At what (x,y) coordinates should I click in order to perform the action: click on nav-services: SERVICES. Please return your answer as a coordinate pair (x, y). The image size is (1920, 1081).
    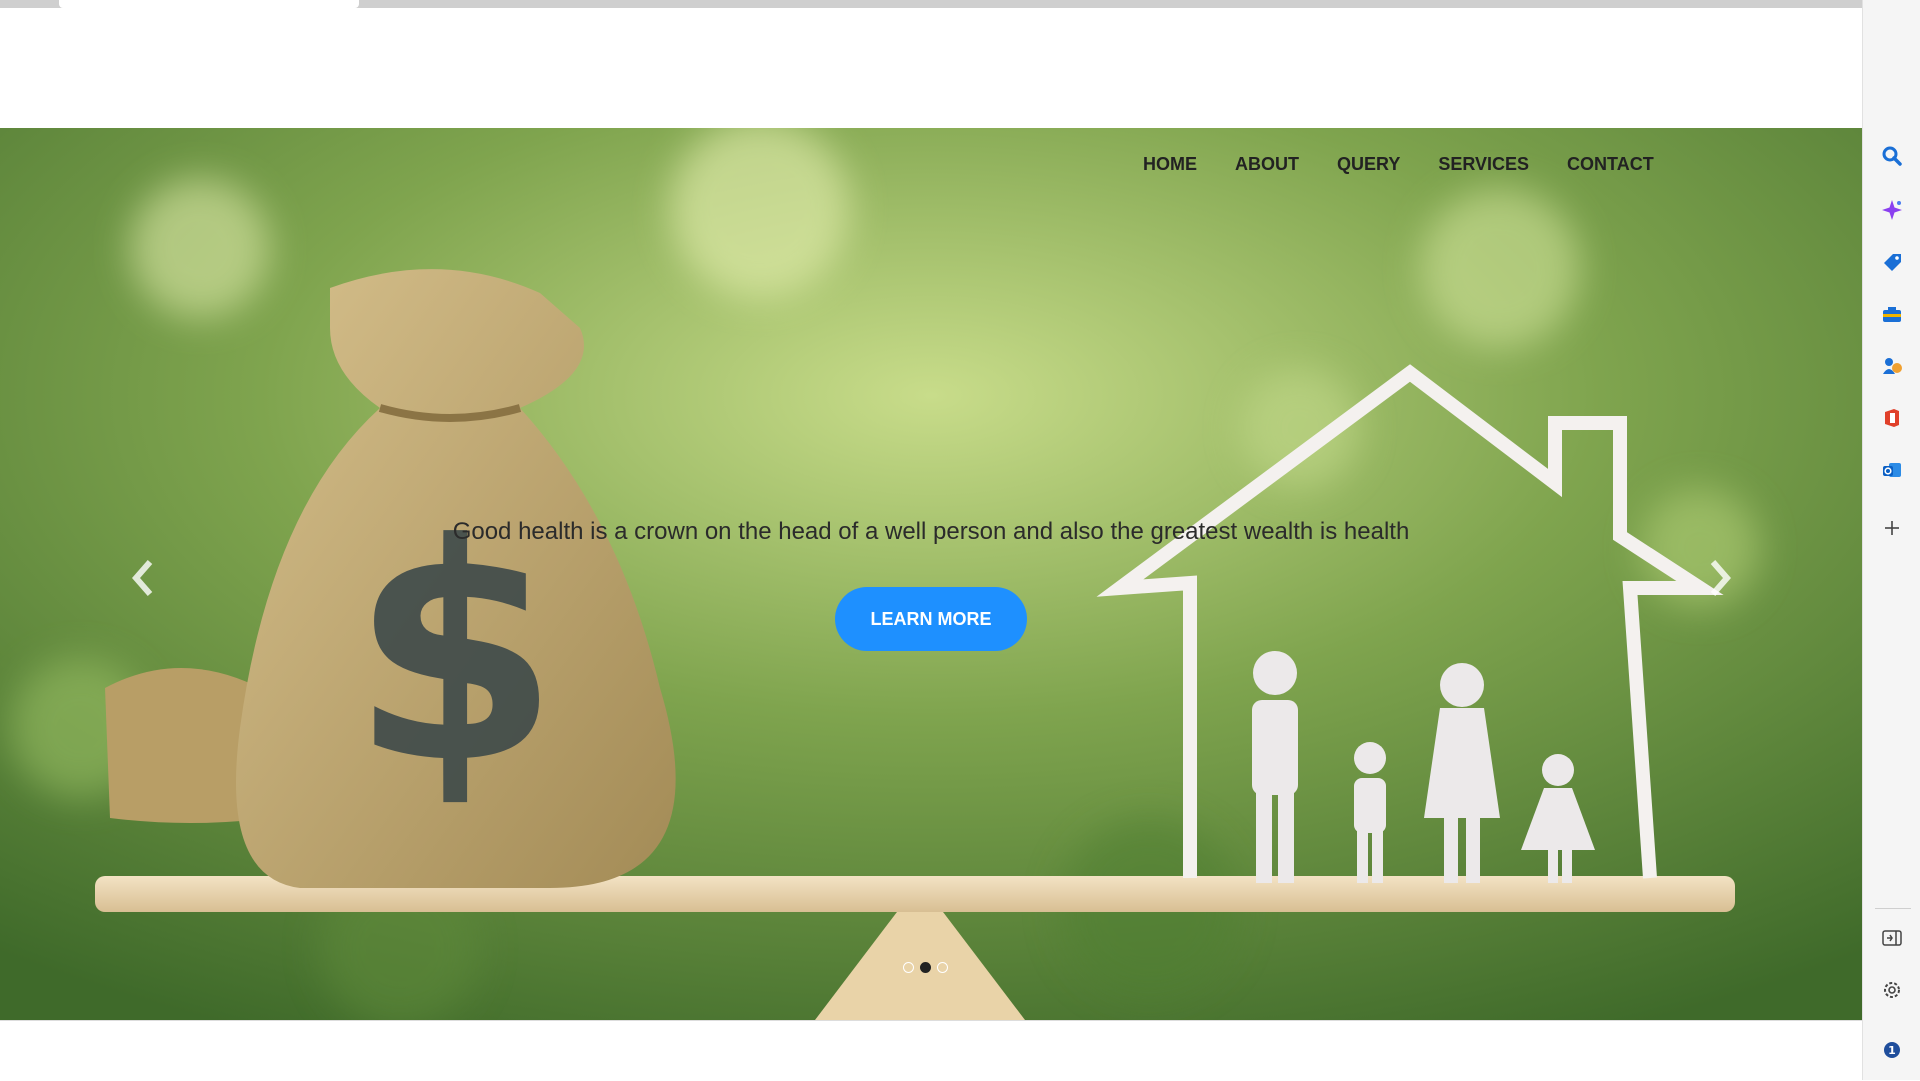
    Looking at the image, I should click on (1483, 164).